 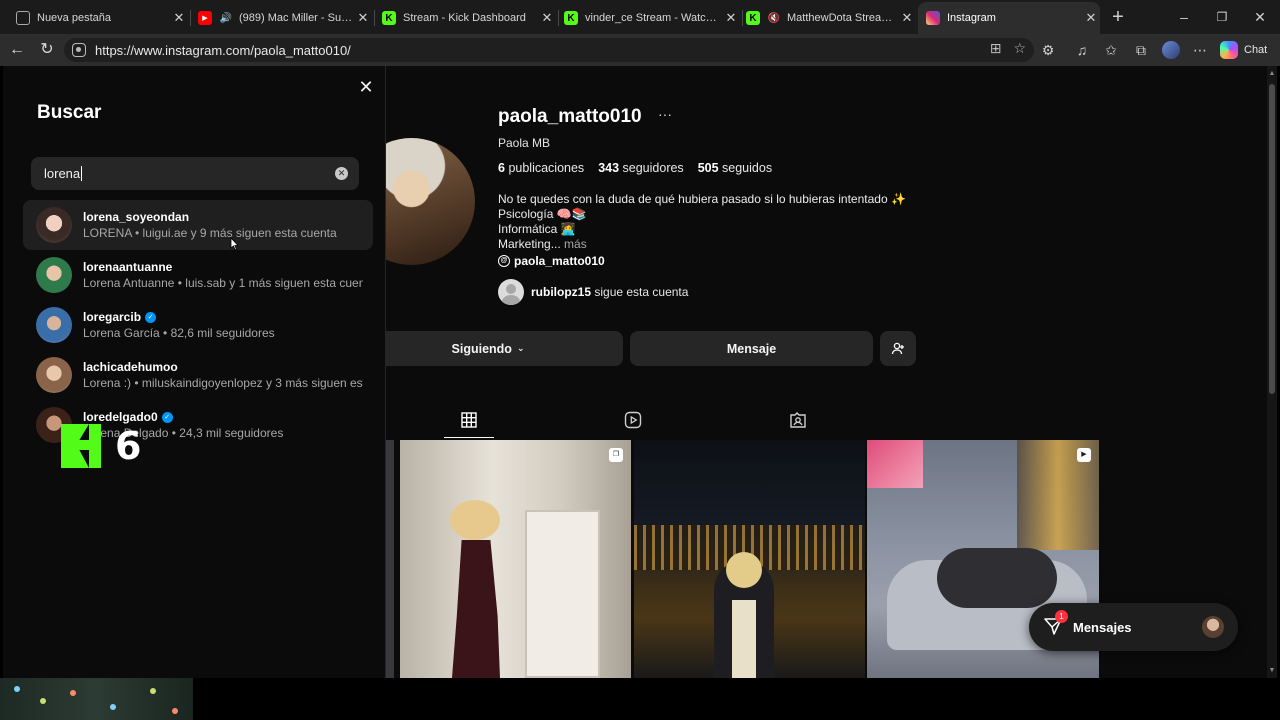 I want to click on profile-username: paola_matto010, so click(x=570, y=116).